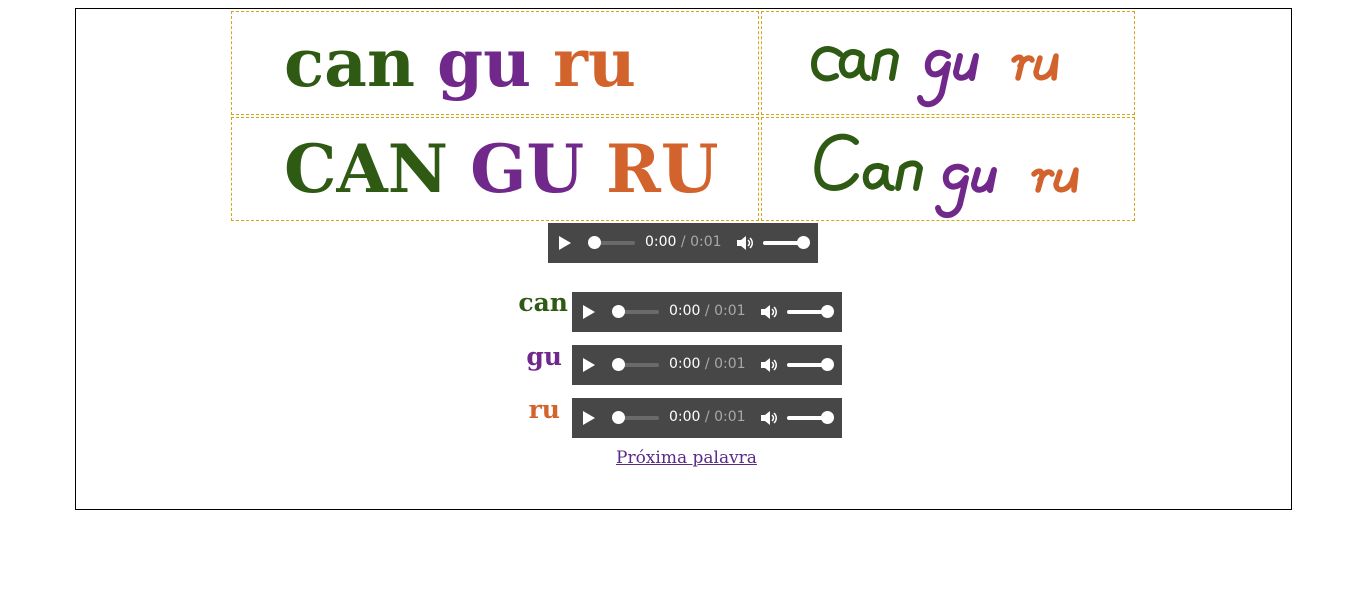 This screenshot has width=1366, height=604. I want to click on syllable-label-can: can, so click(543, 302).